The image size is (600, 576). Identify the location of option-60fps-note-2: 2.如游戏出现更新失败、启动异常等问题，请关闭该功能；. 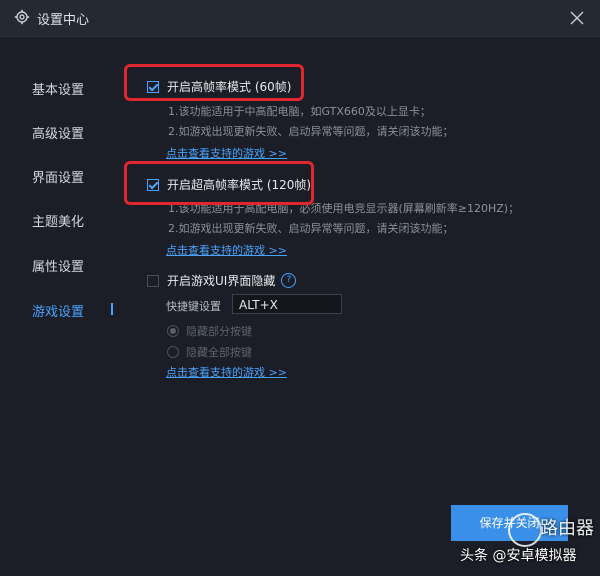
(311, 131).